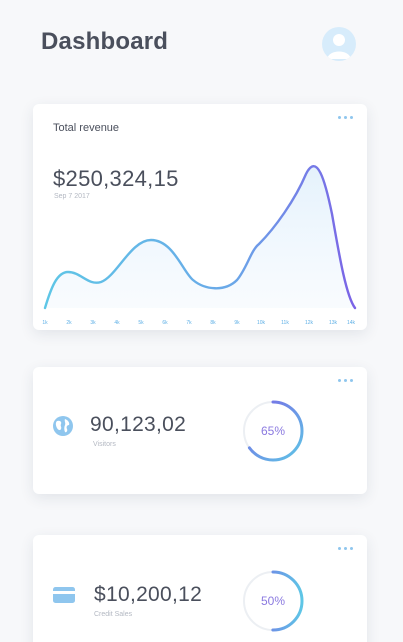 Image resolution: width=403 pixels, height=642 pixels. Describe the element at coordinates (138, 424) in the screenshot. I see `visitors-value: 90,123,02` at that location.